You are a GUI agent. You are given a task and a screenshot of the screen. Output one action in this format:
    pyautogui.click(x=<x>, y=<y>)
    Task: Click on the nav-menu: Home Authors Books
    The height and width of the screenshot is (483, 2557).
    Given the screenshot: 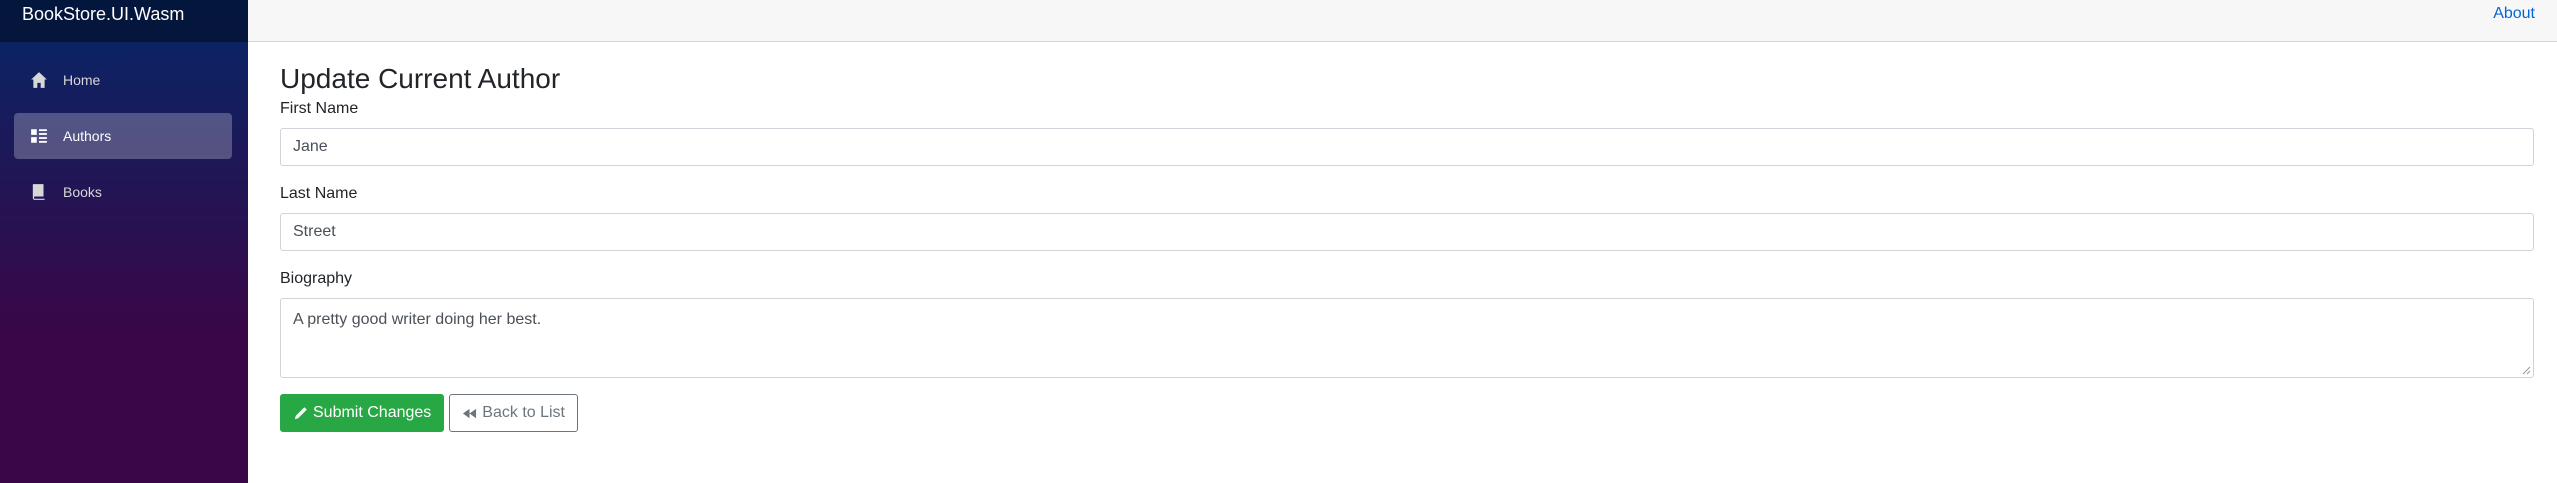 What is the action you would take?
    pyautogui.click(x=124, y=128)
    